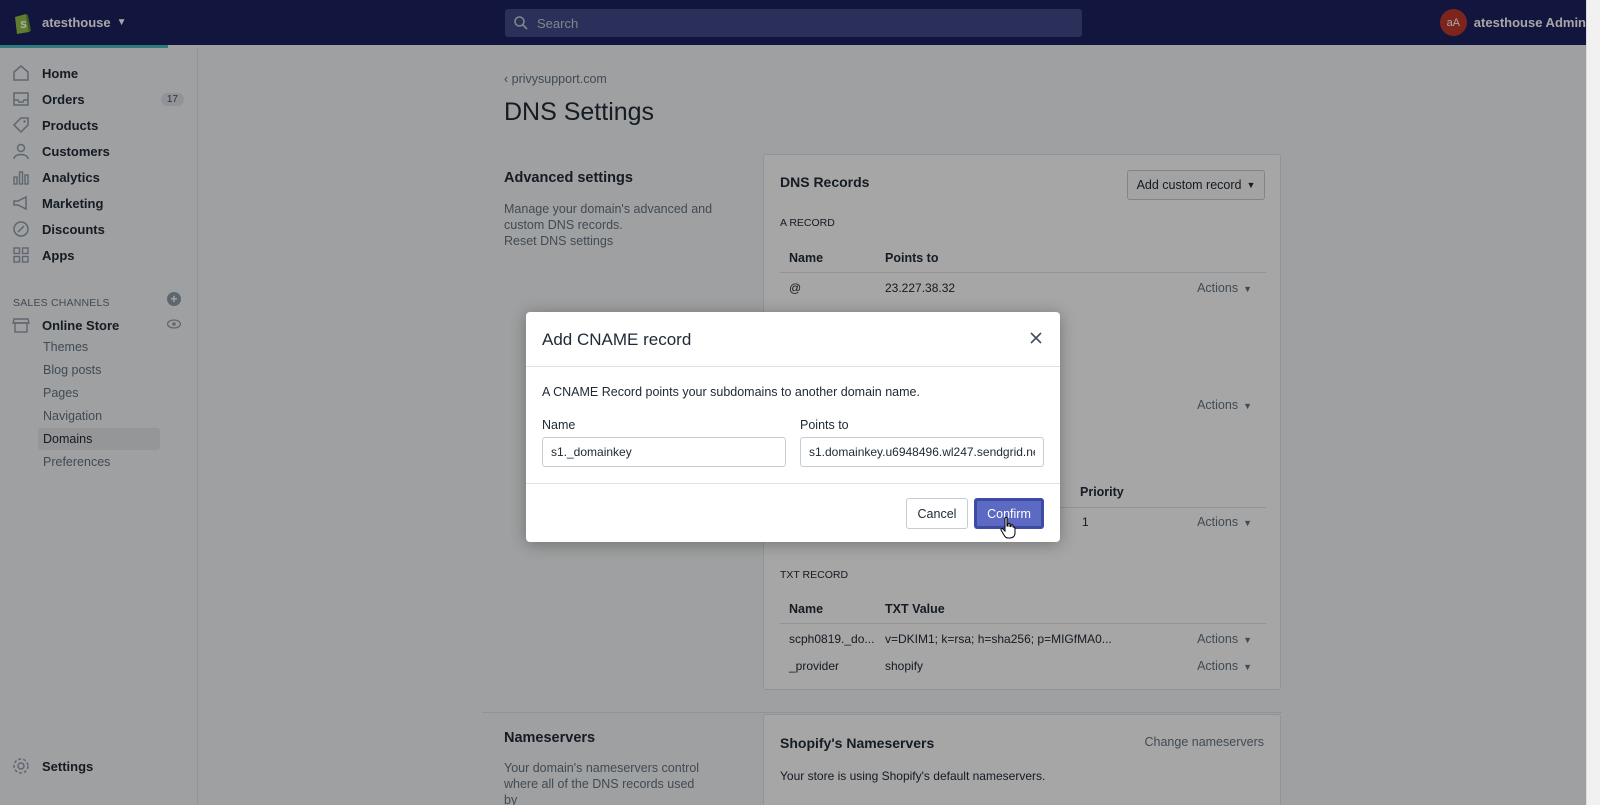 The width and height of the screenshot is (1600, 805). Describe the element at coordinates (1036, 338) in the screenshot. I see `close-icon` at that location.